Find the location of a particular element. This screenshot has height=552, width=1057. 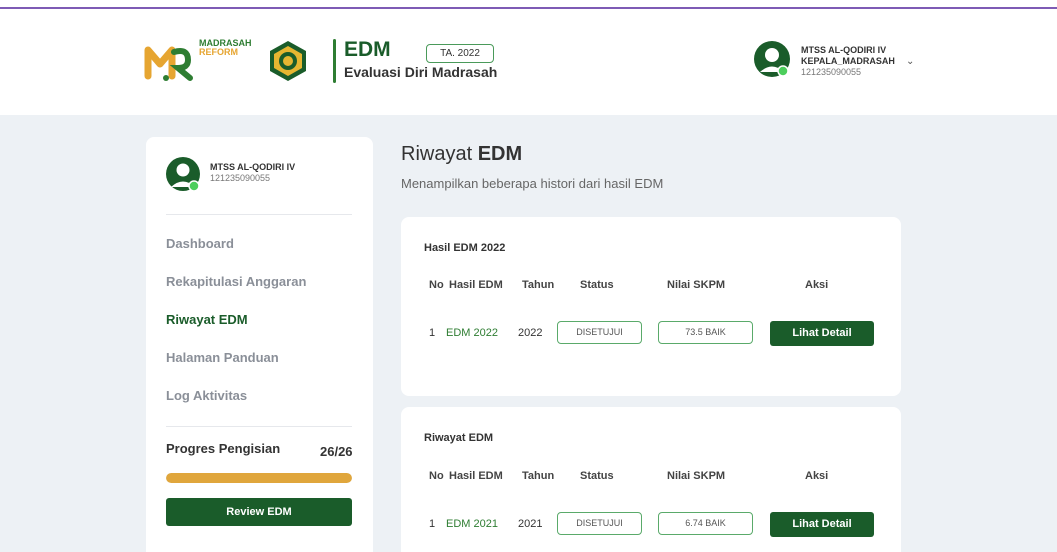

progress-bar is located at coordinates (259, 478).